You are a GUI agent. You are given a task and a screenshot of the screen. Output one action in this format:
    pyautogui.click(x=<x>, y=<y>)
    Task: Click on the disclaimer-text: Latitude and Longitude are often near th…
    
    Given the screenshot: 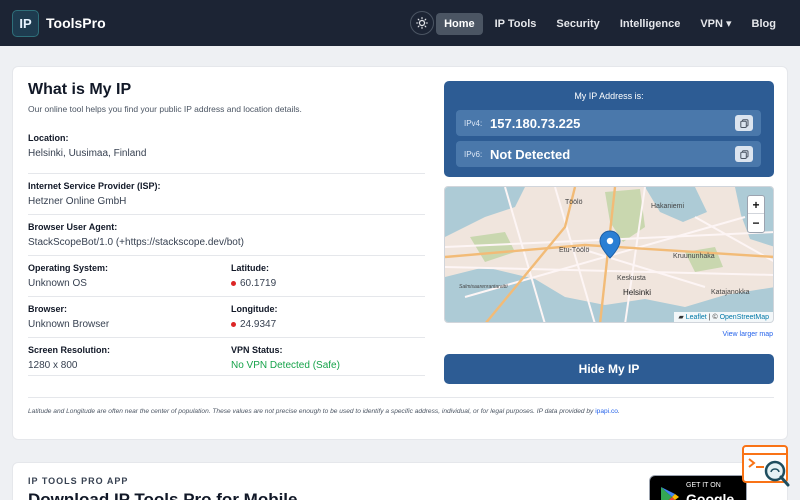 What is the action you would take?
    pyautogui.click(x=324, y=411)
    